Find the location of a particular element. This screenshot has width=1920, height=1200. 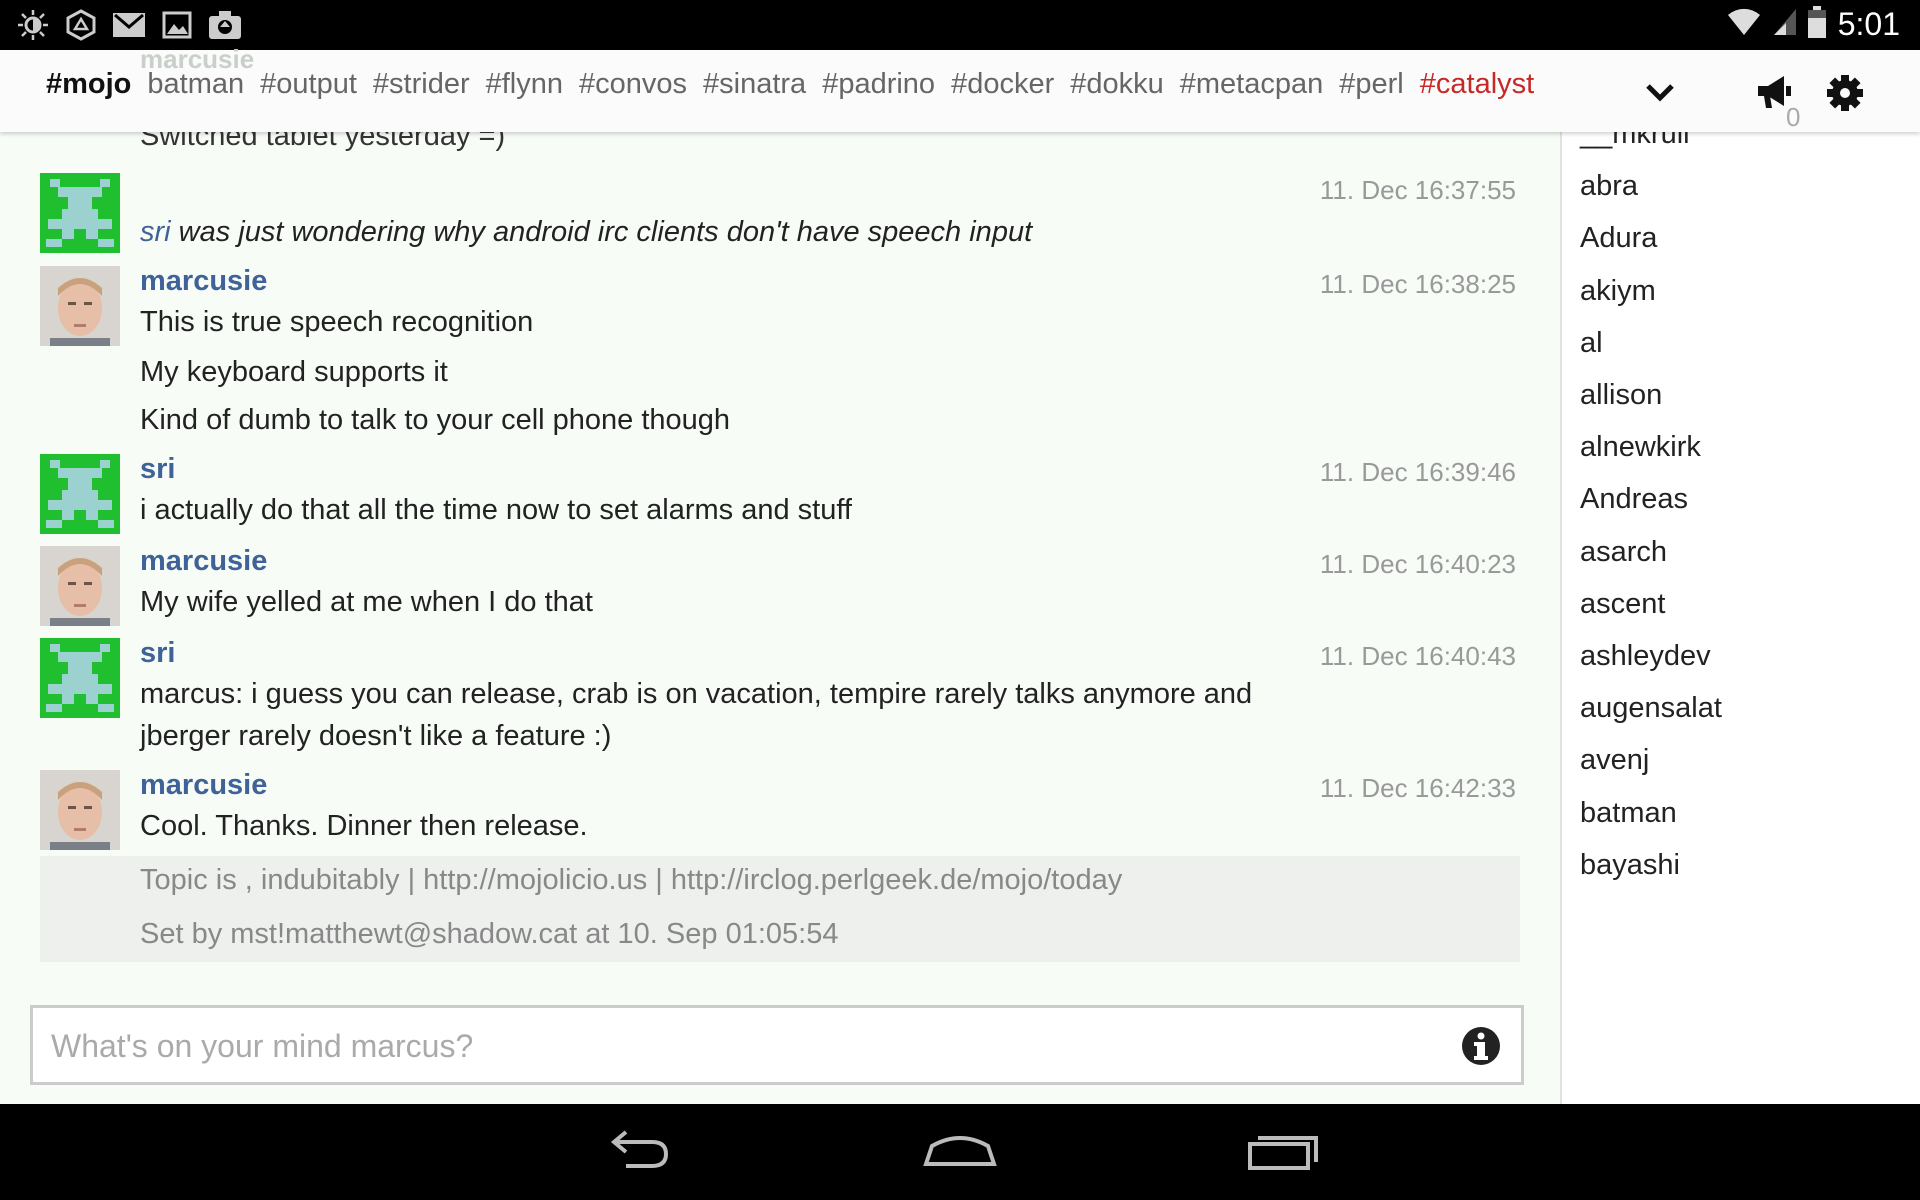

status-bar: 5:01 is located at coordinates (960, 25).